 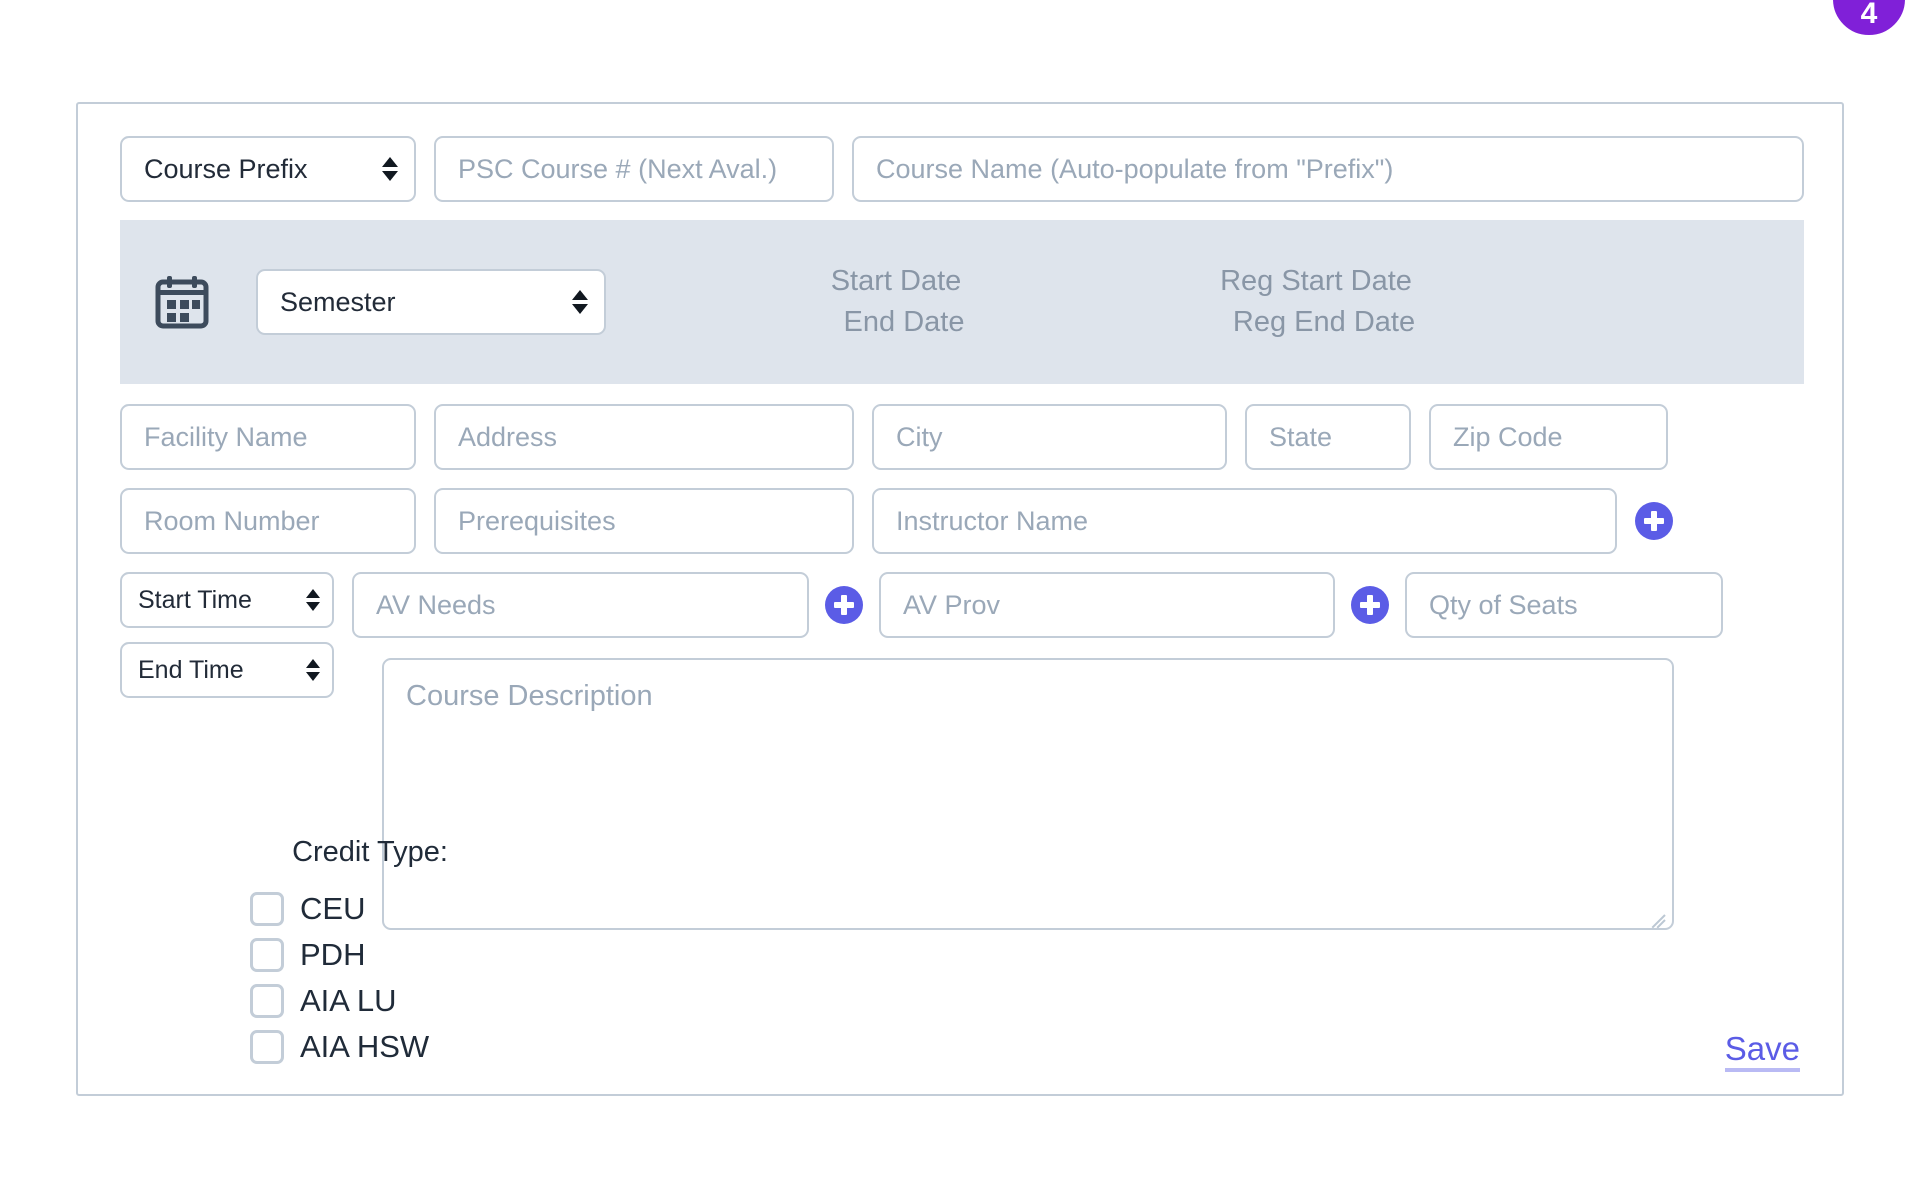 I want to click on end-date-label: End Date, so click(x=896, y=322).